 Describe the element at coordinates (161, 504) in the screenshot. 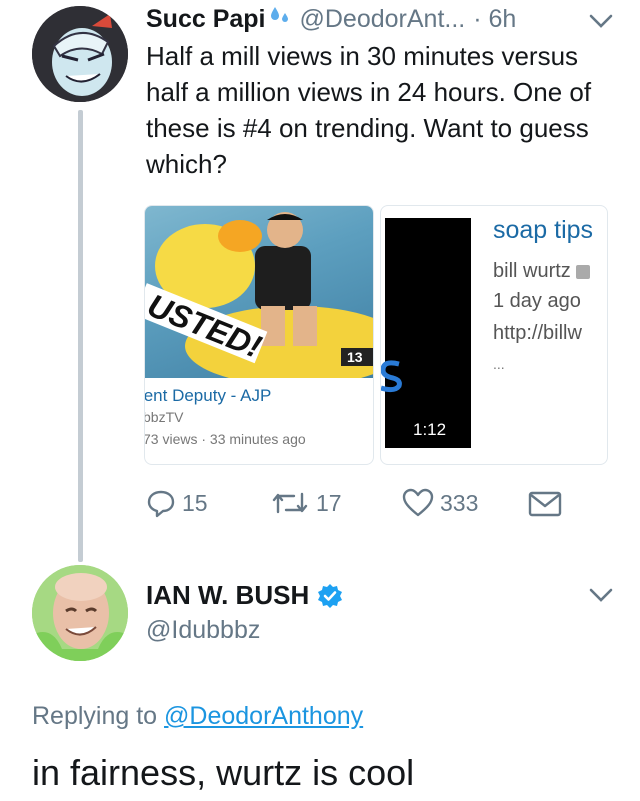

I see `reply-icon` at that location.